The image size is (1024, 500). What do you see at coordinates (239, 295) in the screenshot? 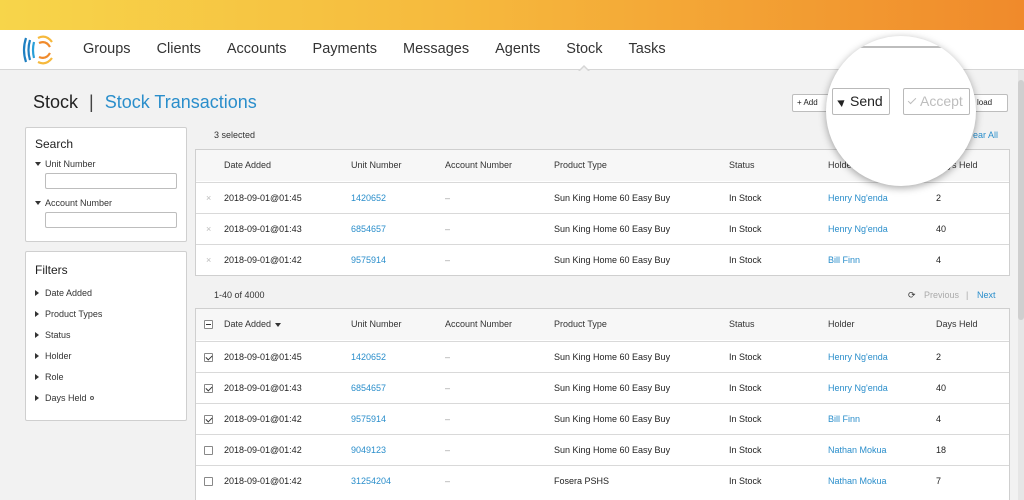
I see `pagination-range: 1-40 of 4000` at bounding box center [239, 295].